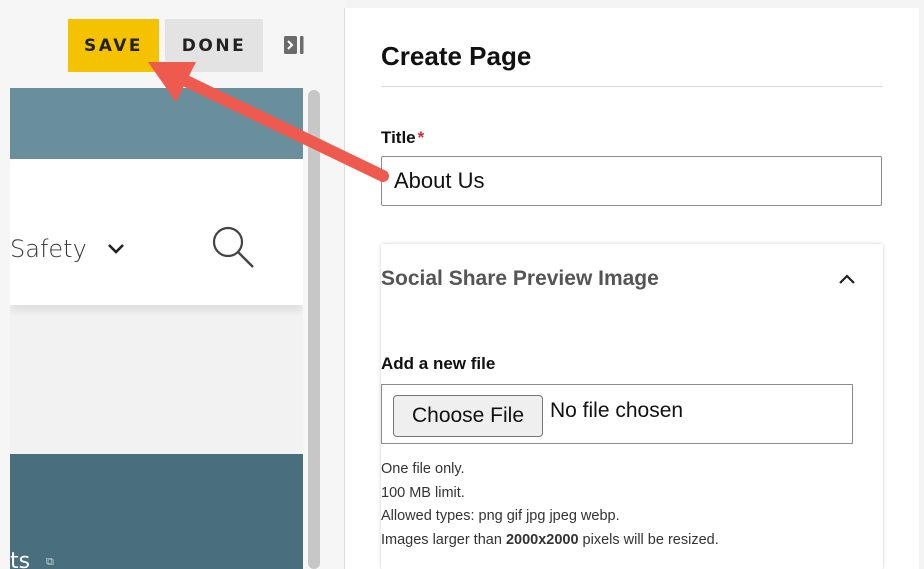 This screenshot has height=569, width=924. What do you see at coordinates (116, 249) in the screenshot?
I see `chevron-down-icon` at bounding box center [116, 249].